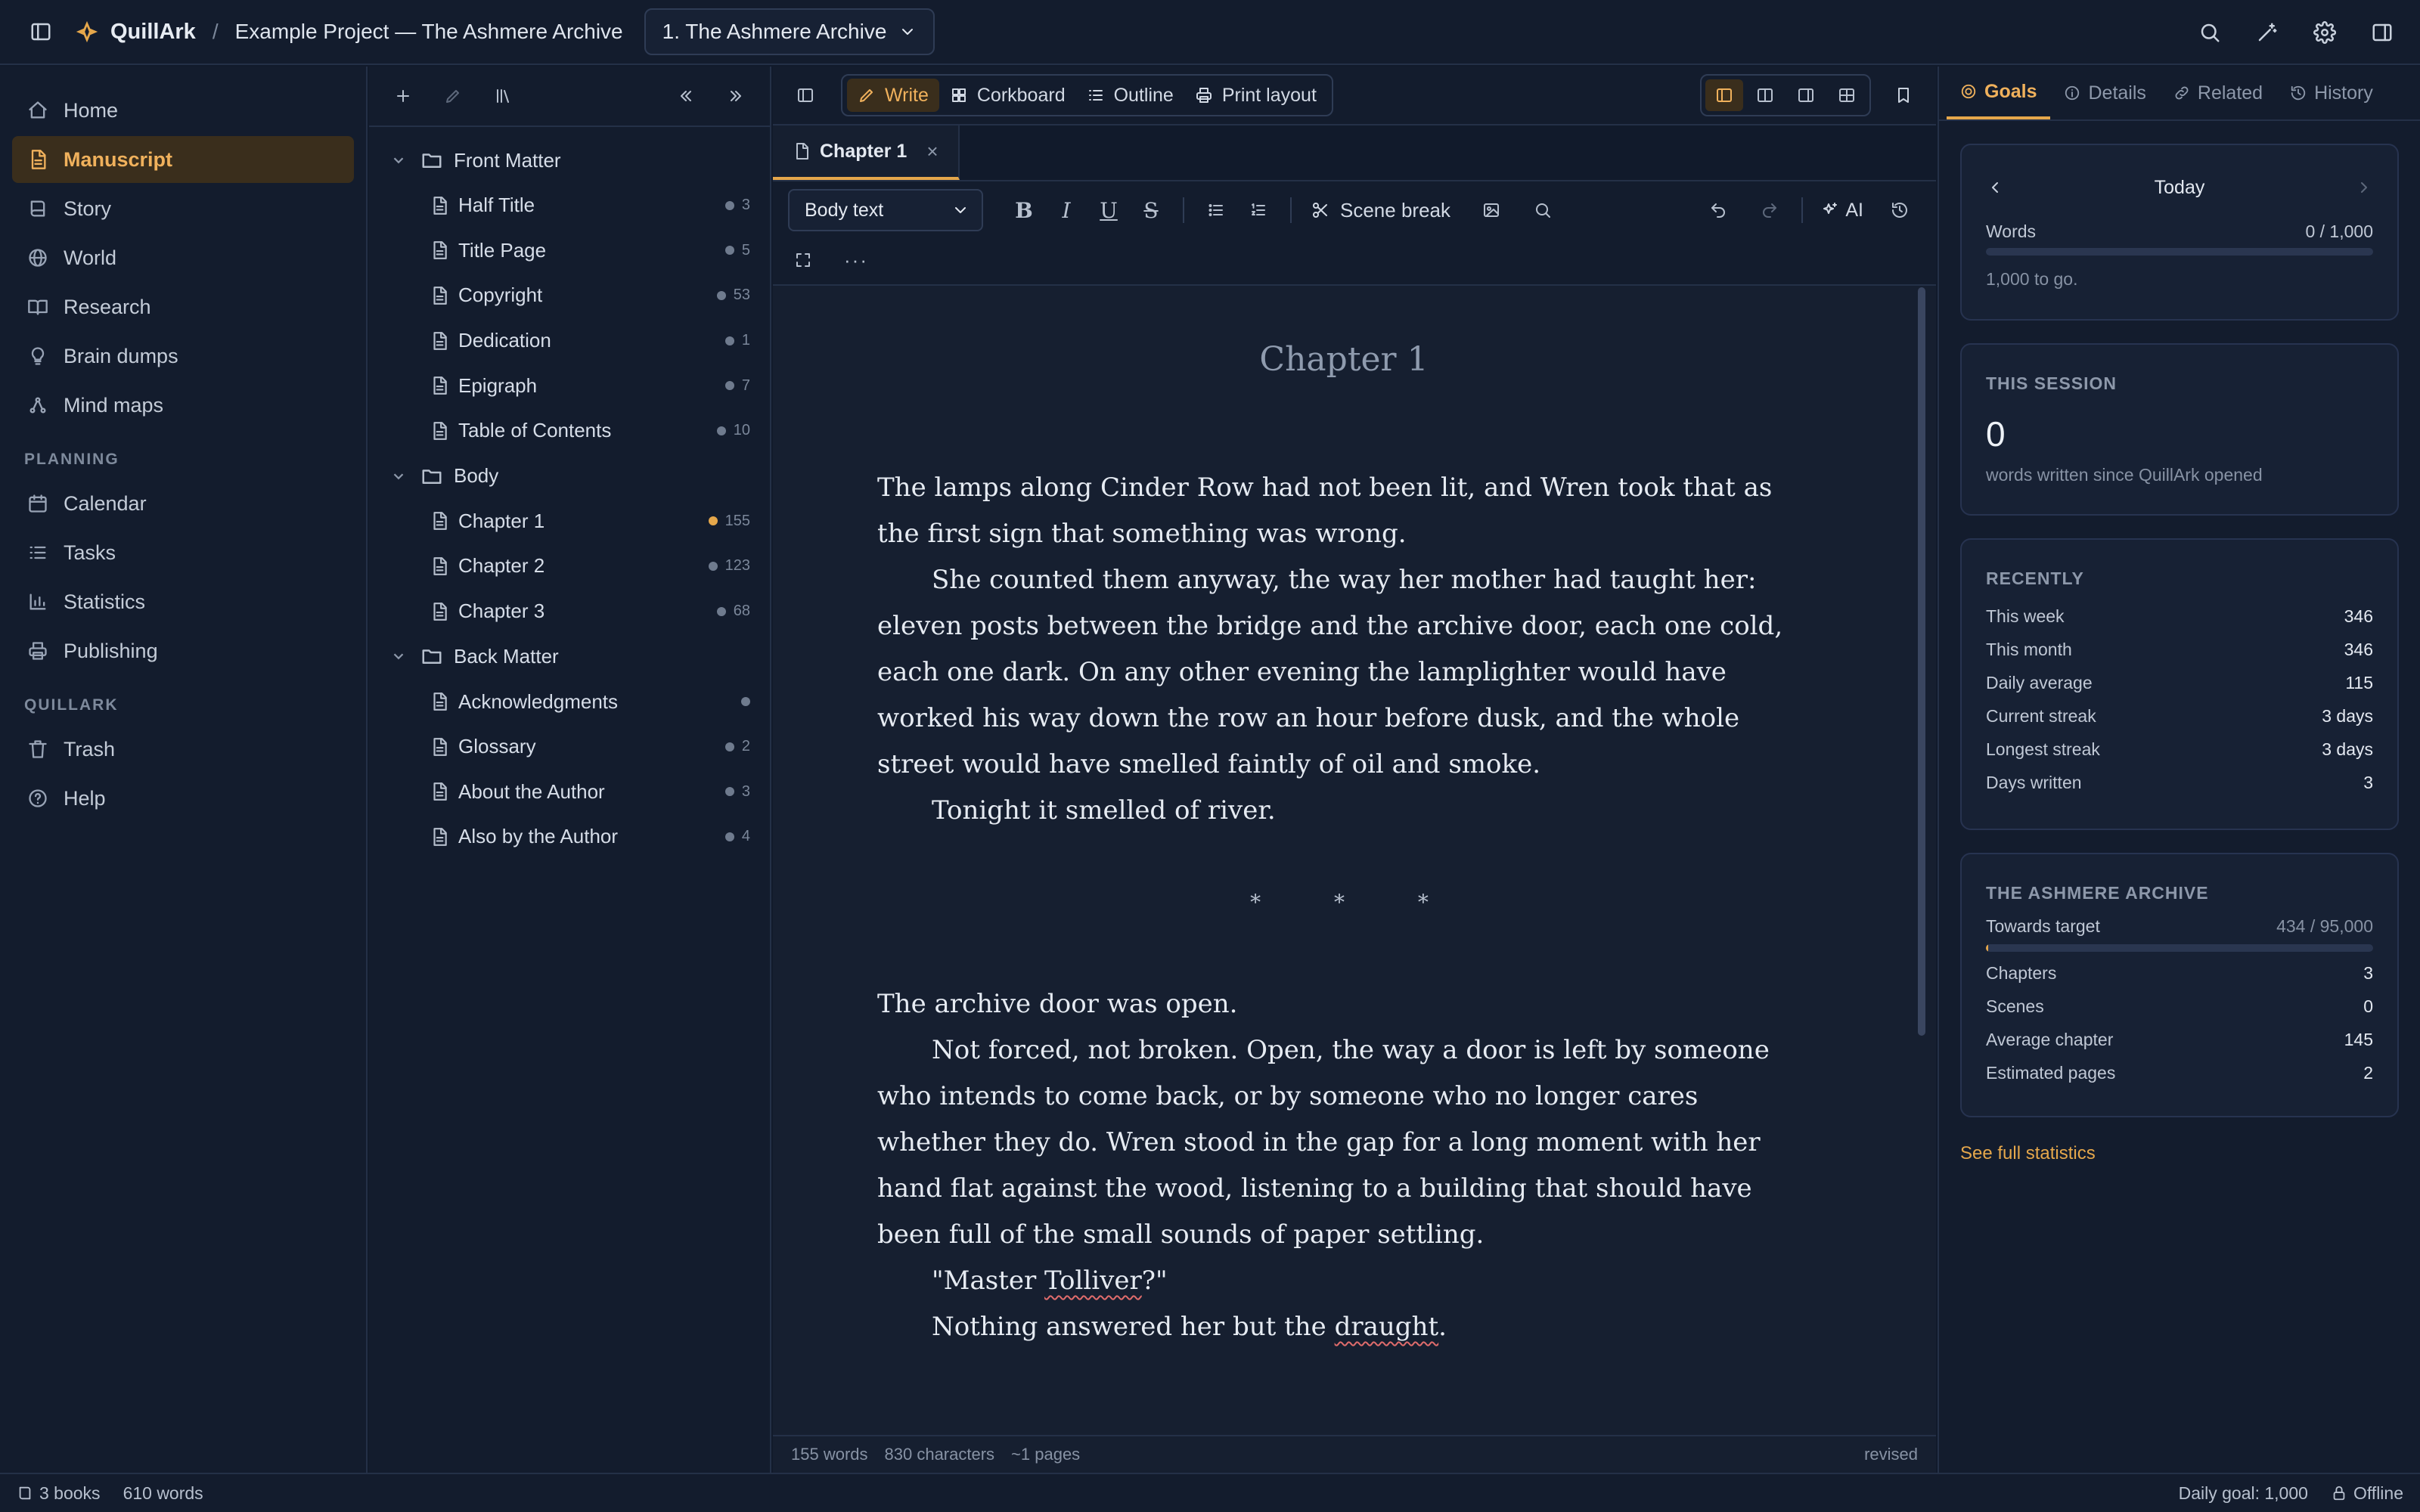 This screenshot has height=1512, width=2420. What do you see at coordinates (1108, 210) in the screenshot?
I see `underline-button: U` at bounding box center [1108, 210].